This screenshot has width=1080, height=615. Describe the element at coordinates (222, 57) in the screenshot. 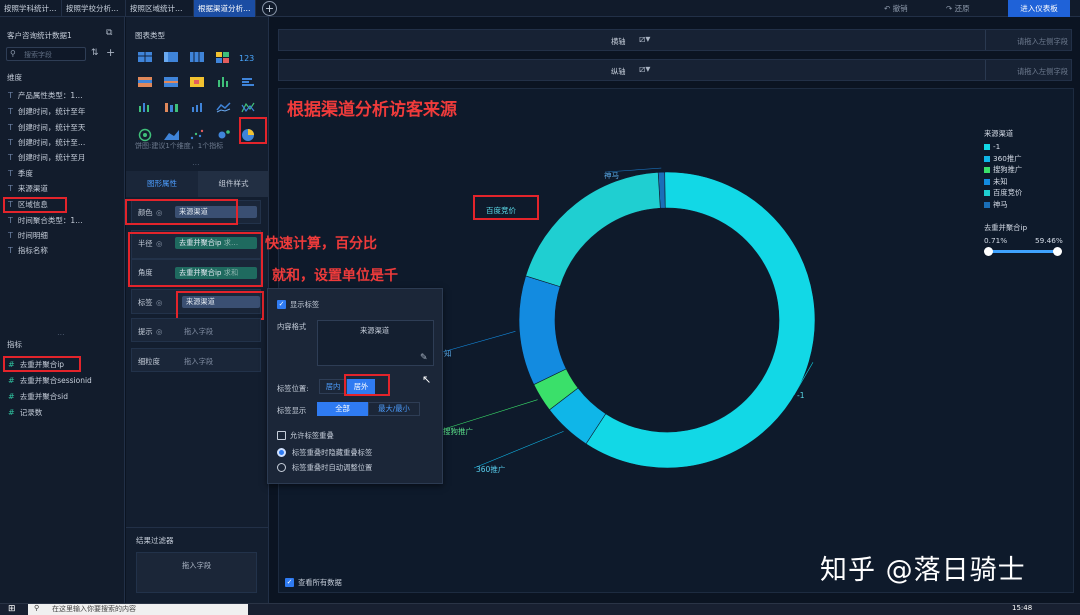

I see `color-table-icon` at that location.